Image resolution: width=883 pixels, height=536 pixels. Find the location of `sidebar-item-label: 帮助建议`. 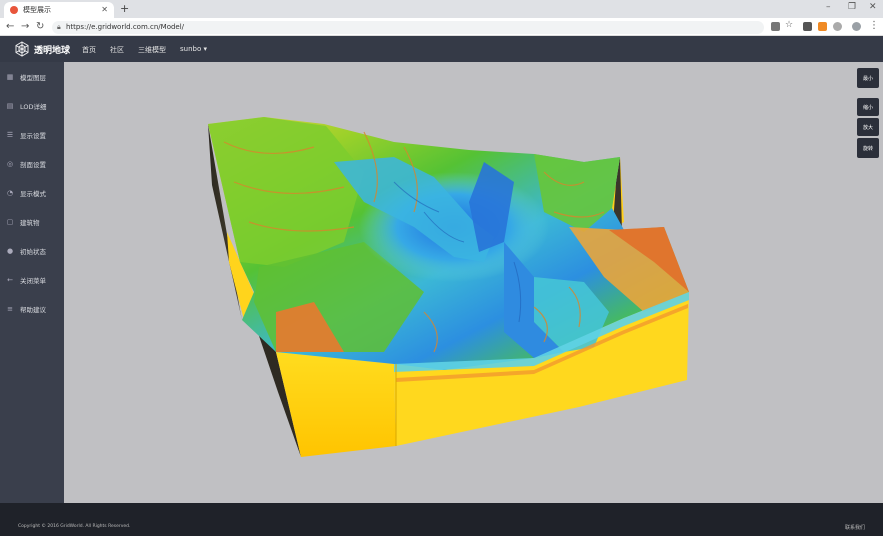

sidebar-item-label: 帮助建议 is located at coordinates (33, 309).